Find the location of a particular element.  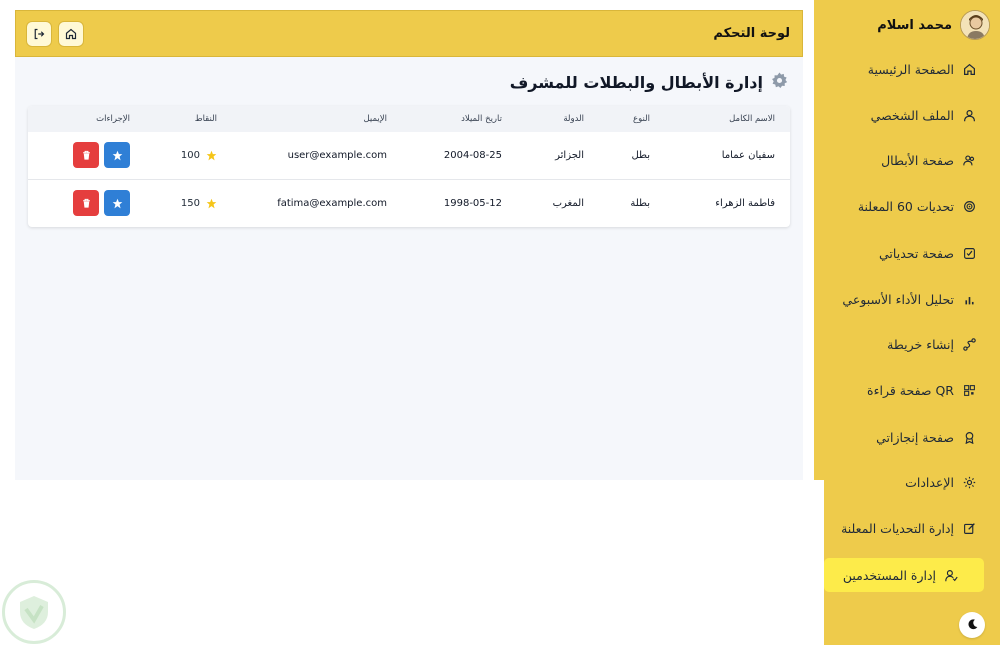

header-type: النوع is located at coordinates (641, 119).